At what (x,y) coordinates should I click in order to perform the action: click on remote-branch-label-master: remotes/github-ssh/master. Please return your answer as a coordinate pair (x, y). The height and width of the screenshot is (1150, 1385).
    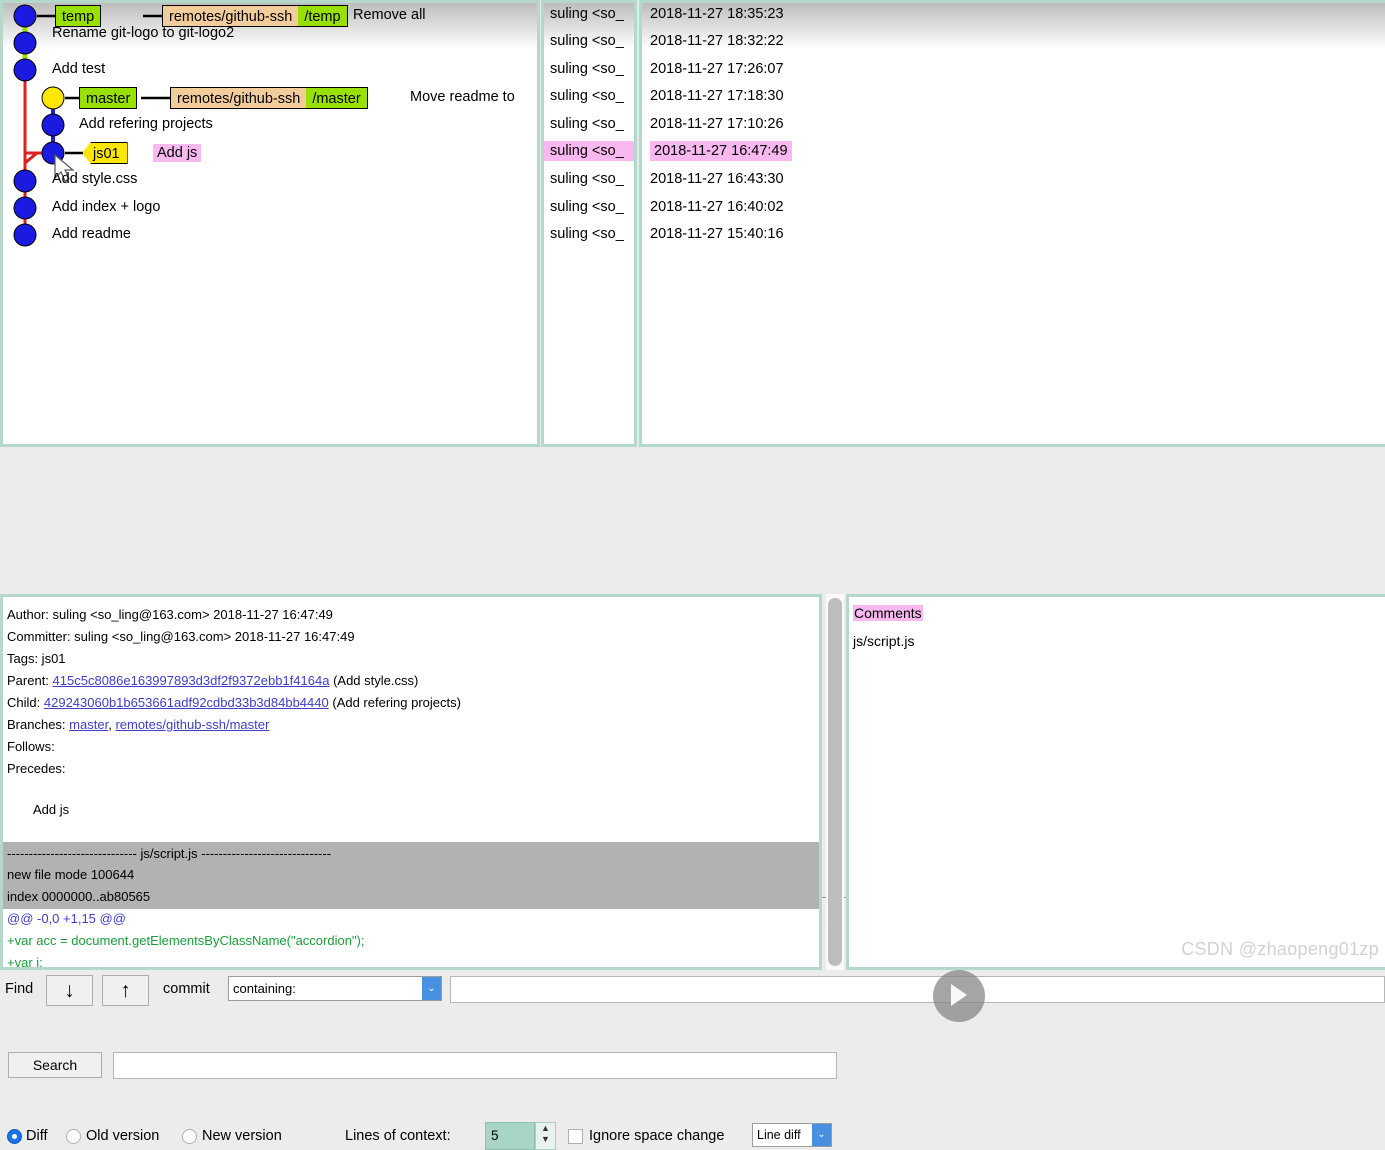
    Looking at the image, I should click on (269, 98).